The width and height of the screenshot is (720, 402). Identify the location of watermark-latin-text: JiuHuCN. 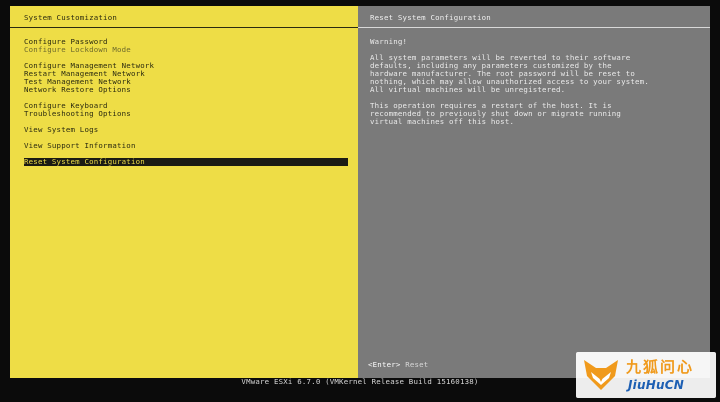
(656, 385).